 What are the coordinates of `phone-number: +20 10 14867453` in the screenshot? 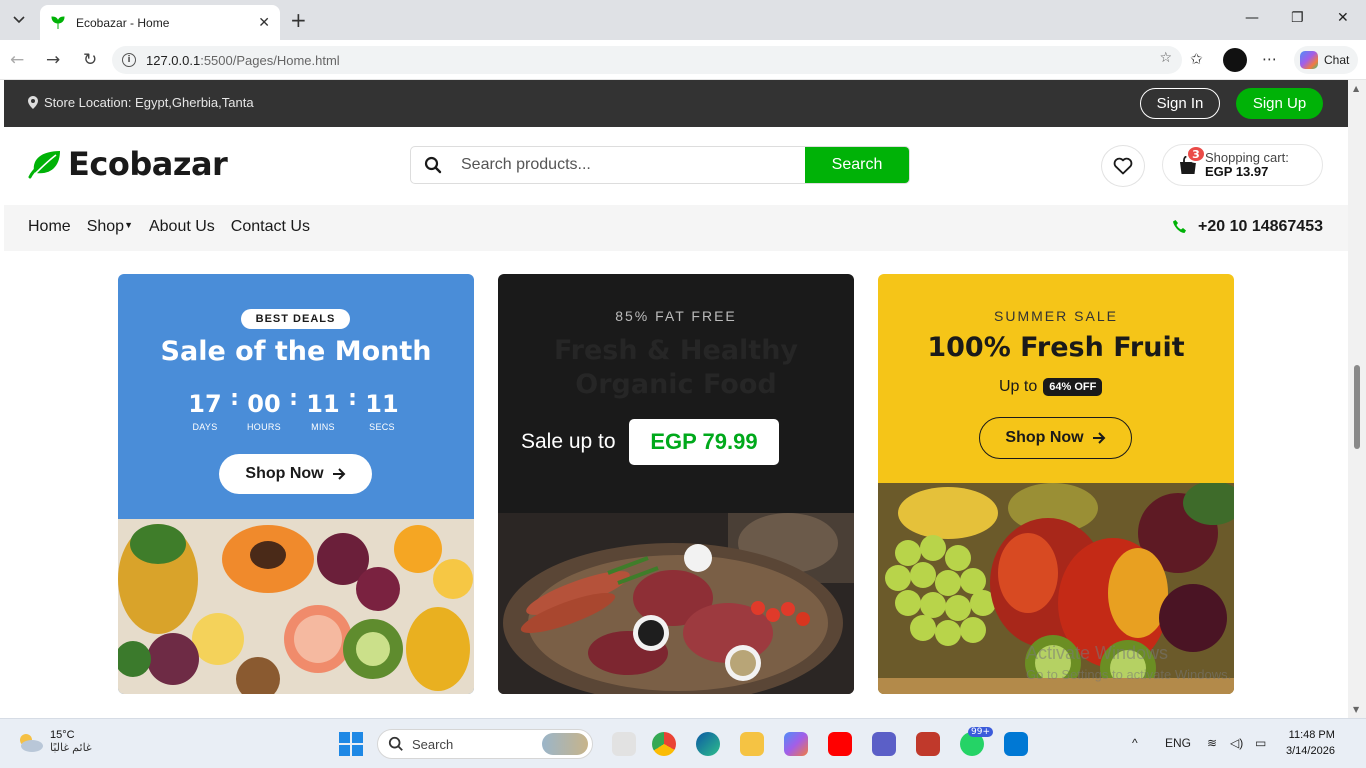 It's located at (1247, 227).